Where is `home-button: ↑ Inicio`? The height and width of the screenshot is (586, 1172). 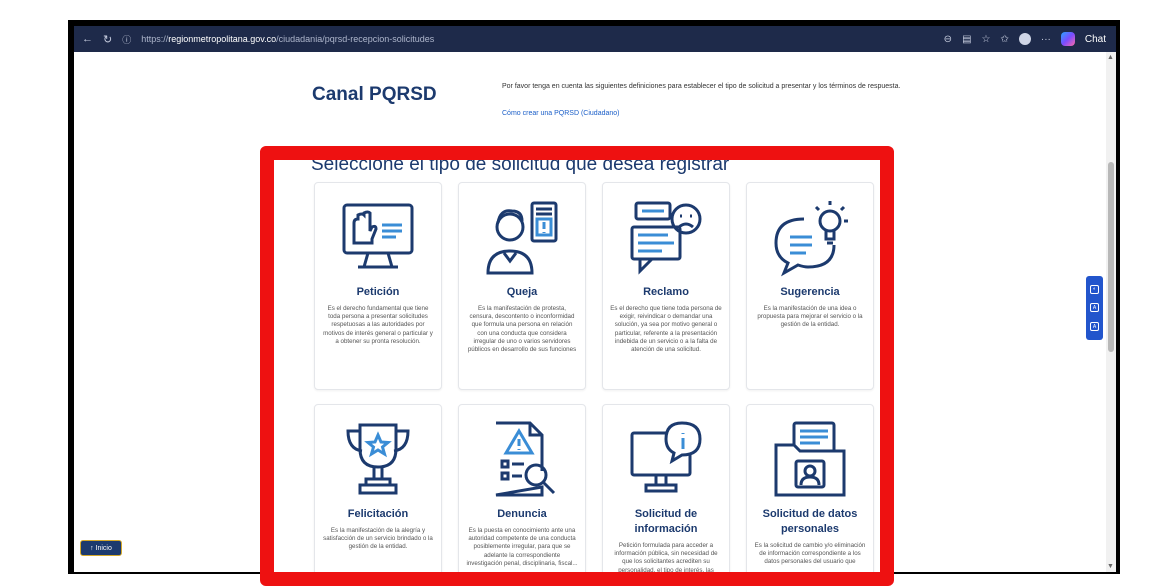
home-button: ↑ Inicio is located at coordinates (101, 548).